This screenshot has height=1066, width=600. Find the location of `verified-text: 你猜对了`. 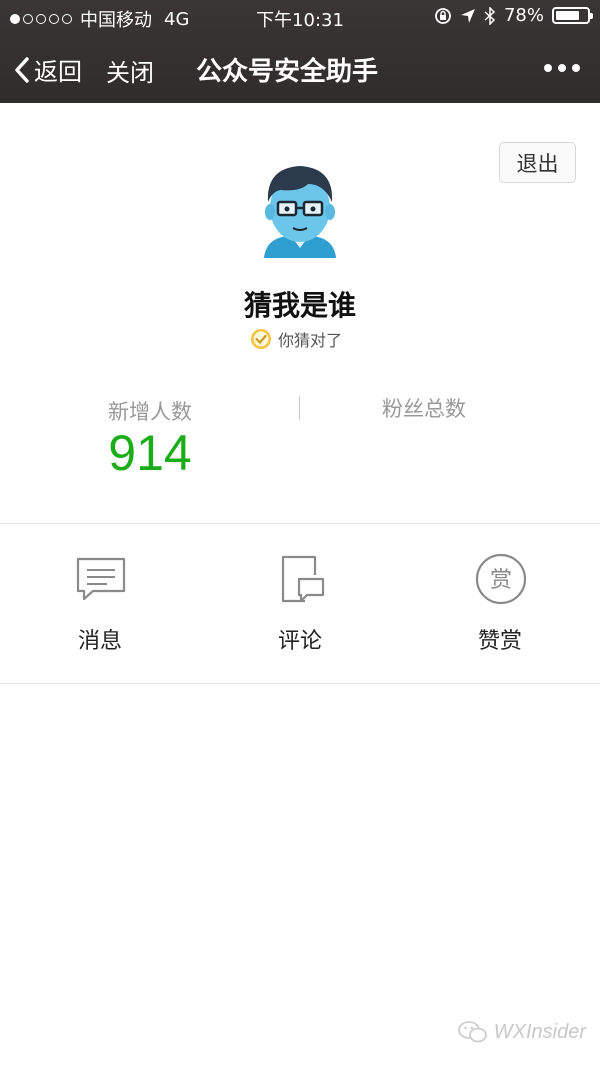

verified-text: 你猜对了 is located at coordinates (310, 340).